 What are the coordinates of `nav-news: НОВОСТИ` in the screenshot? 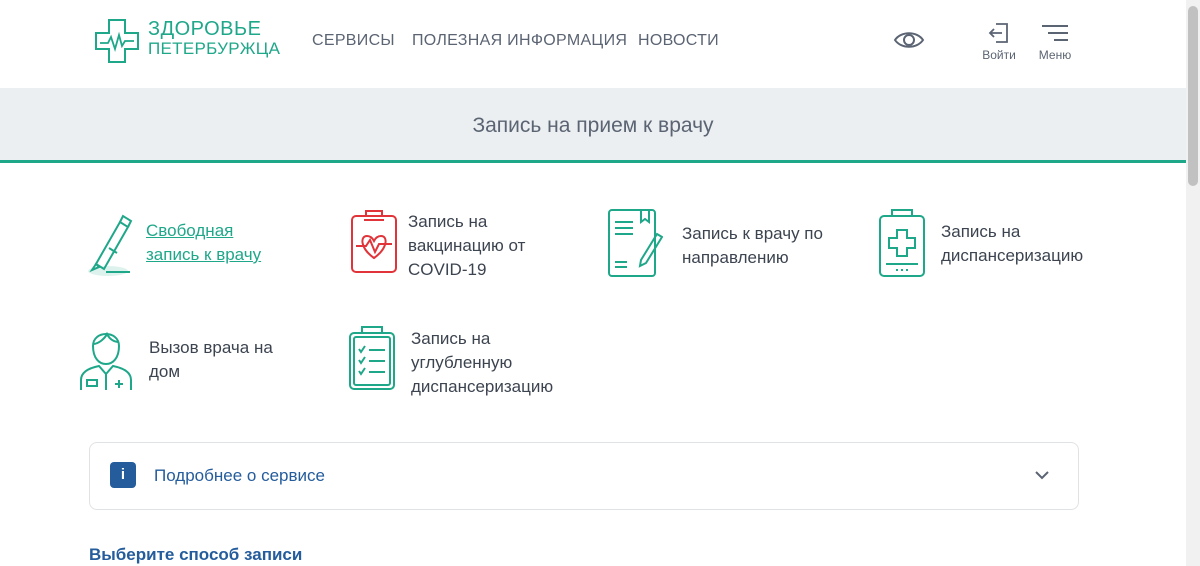 It's located at (678, 41).